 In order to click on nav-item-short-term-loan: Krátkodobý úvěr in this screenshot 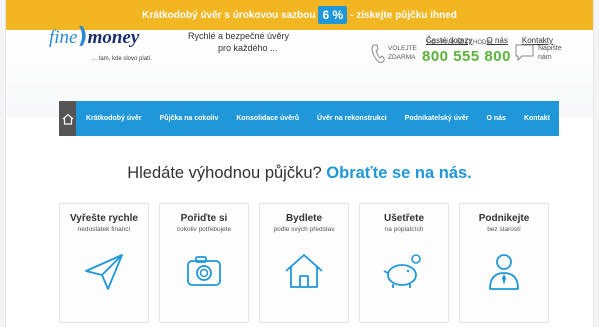, I will do `click(113, 118)`.